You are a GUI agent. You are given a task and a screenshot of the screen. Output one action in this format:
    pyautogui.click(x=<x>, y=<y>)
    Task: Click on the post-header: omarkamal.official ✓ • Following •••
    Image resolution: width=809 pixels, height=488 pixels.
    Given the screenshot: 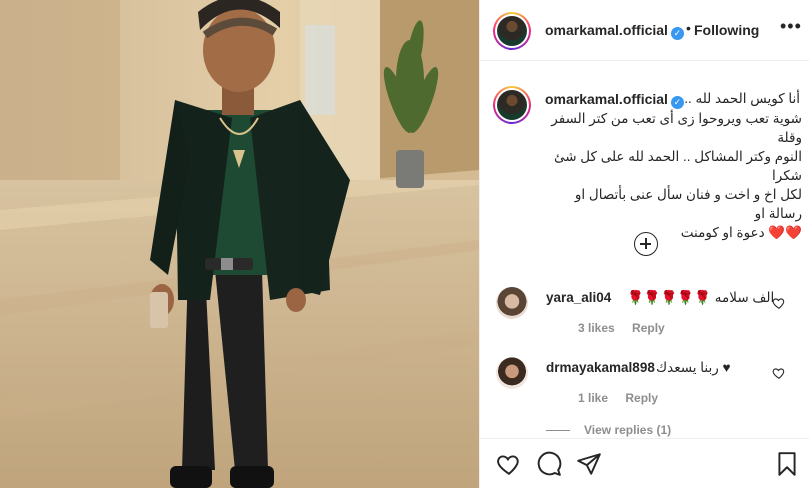 What is the action you would take?
    pyautogui.click(x=644, y=30)
    